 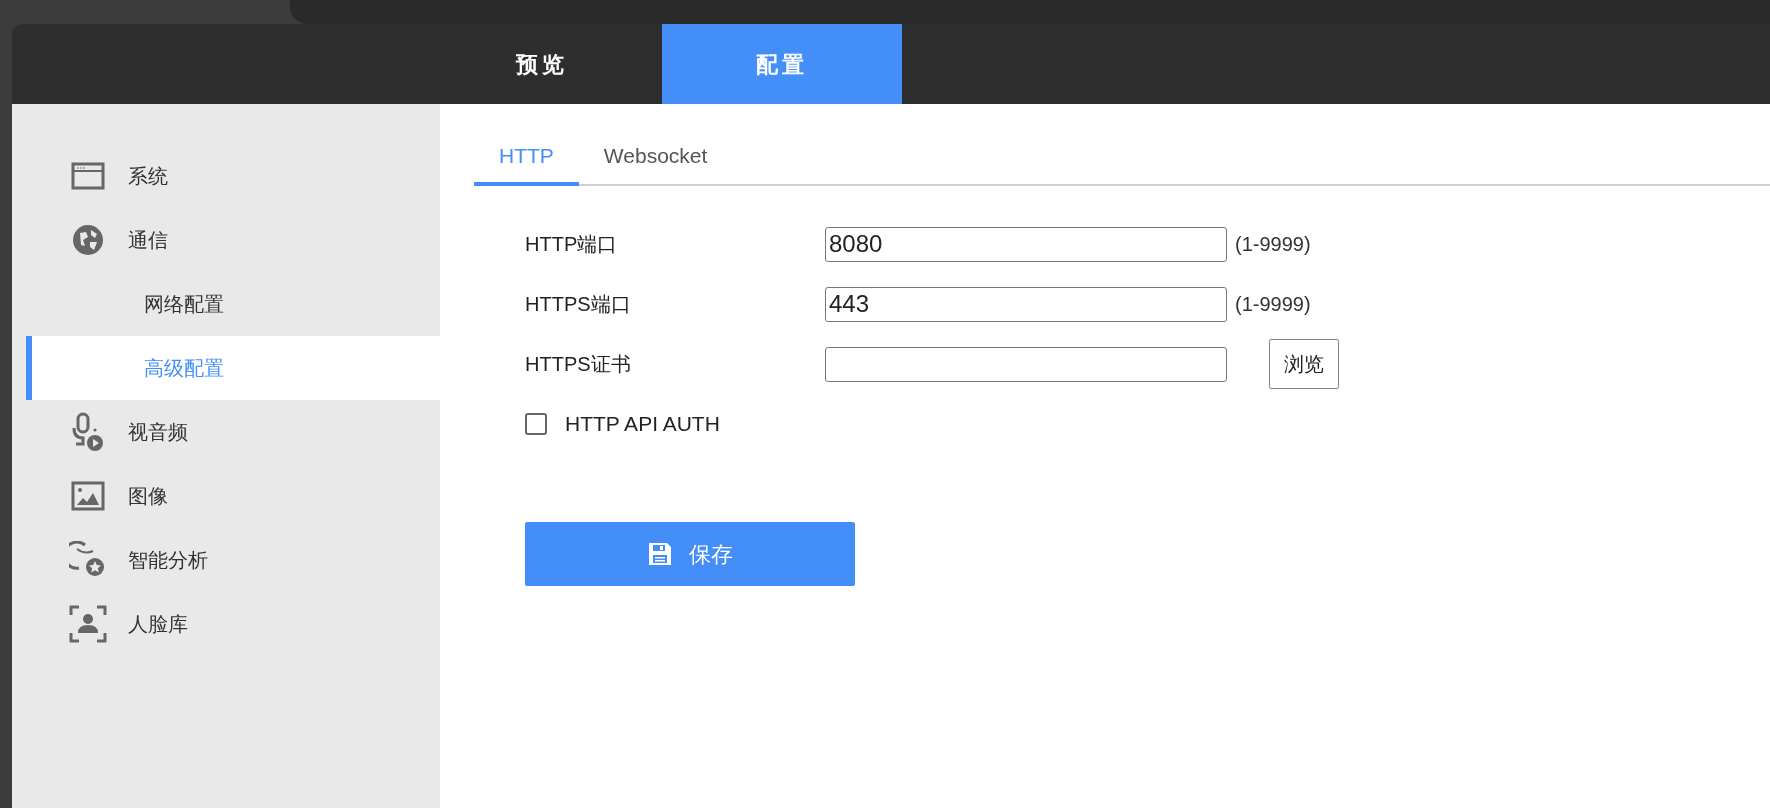 I want to click on checkbox-label: HTTP API AUTH, so click(x=642, y=424).